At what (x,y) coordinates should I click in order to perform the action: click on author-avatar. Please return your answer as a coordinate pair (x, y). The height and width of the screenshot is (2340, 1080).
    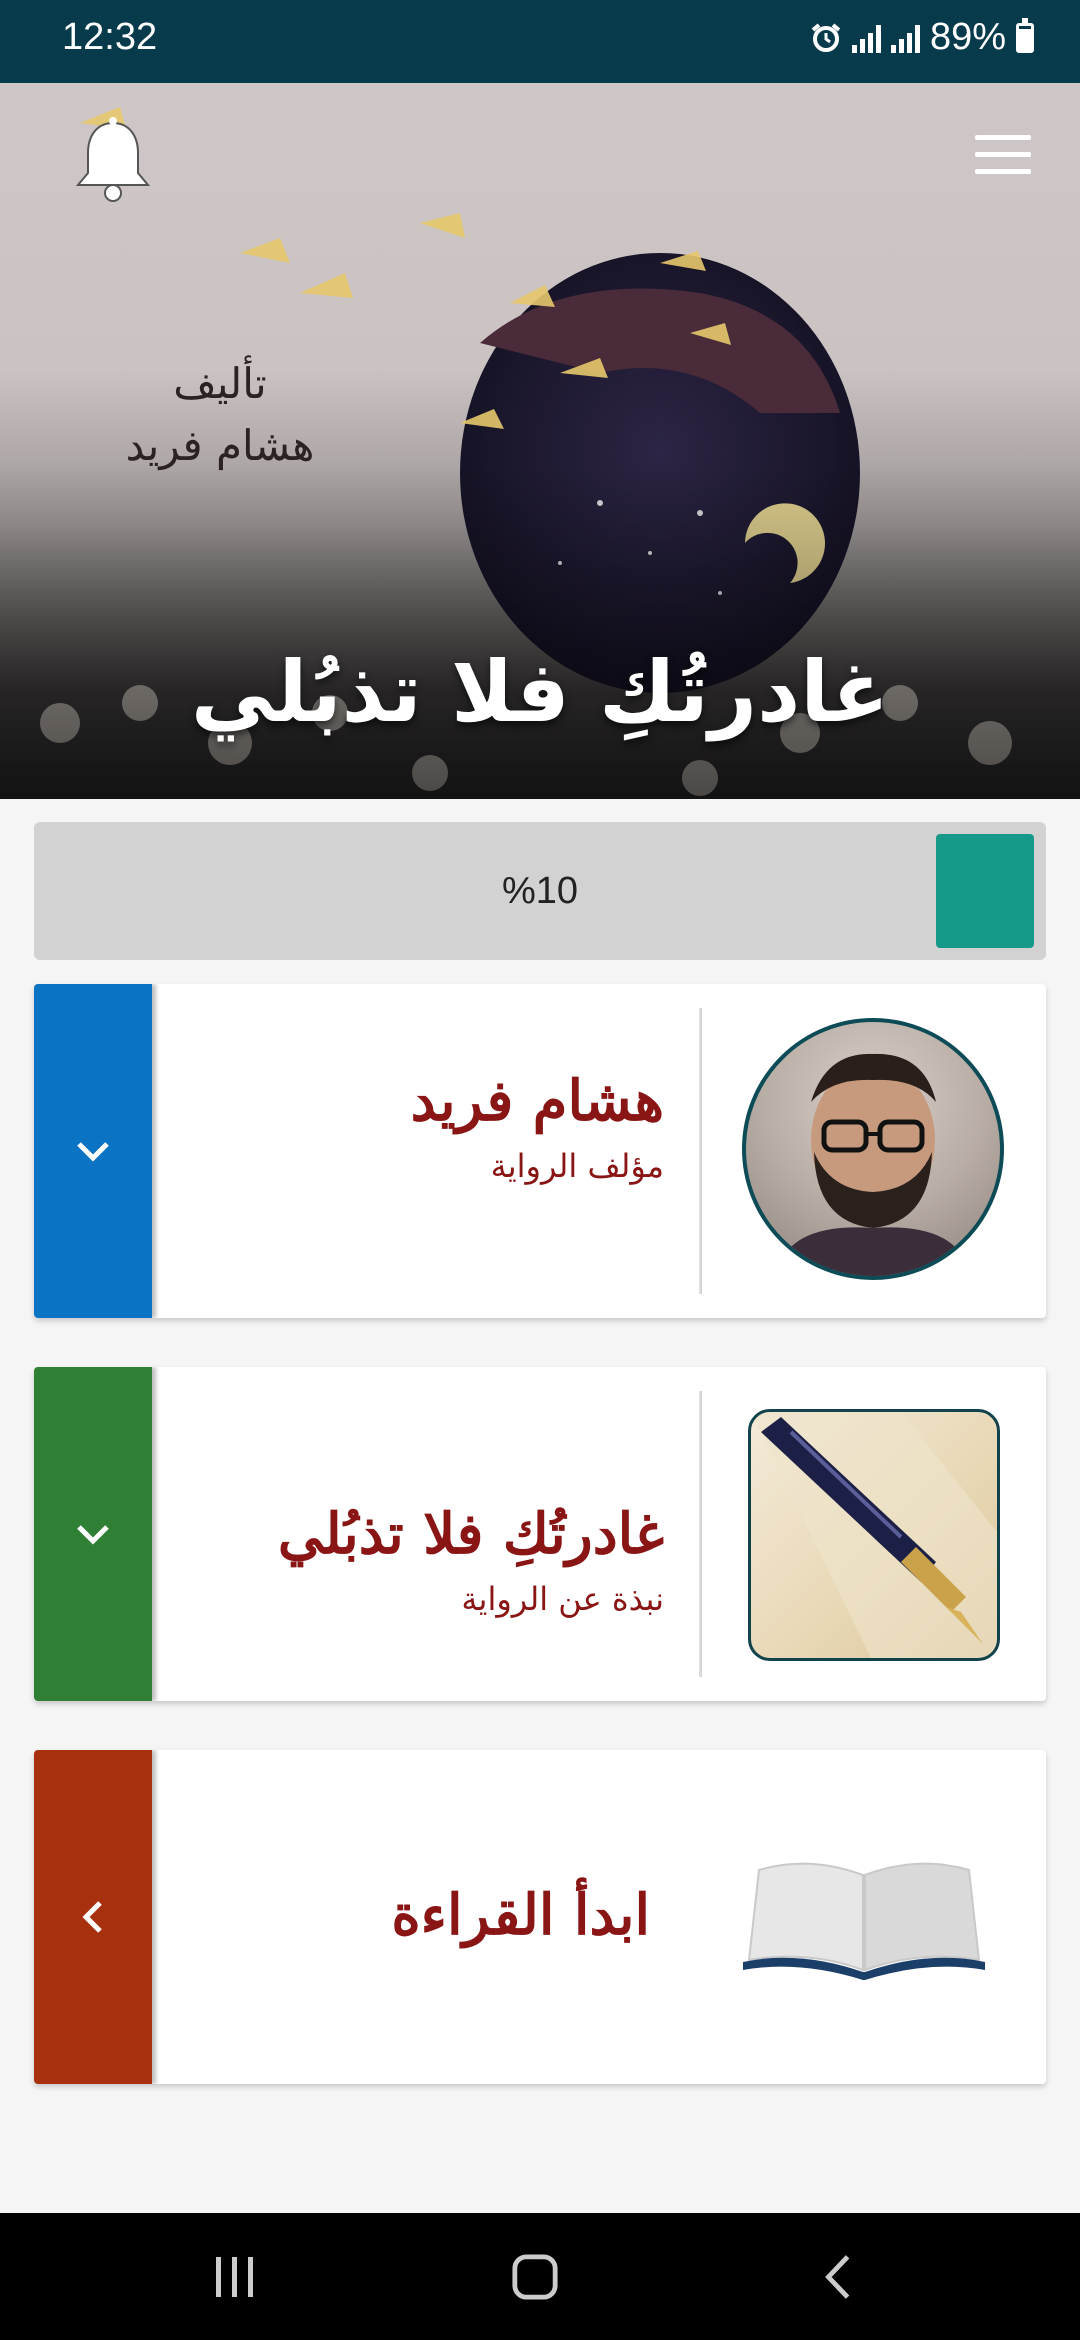
    Looking at the image, I should click on (873, 1149).